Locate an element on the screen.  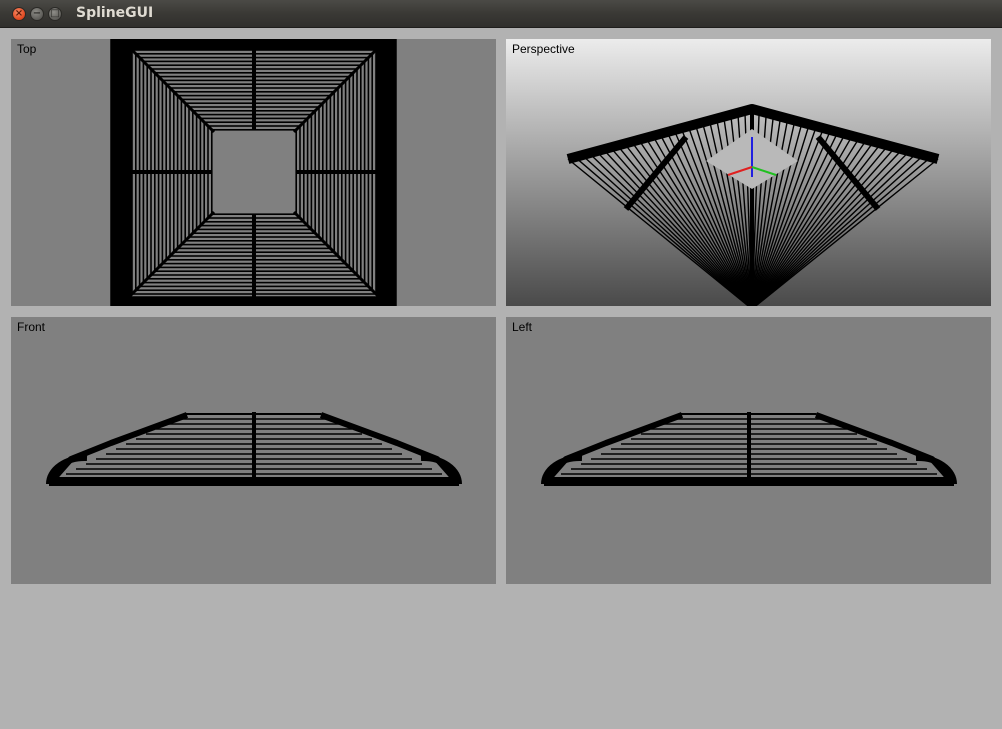
left-view-wireframe is located at coordinates (749, 449).